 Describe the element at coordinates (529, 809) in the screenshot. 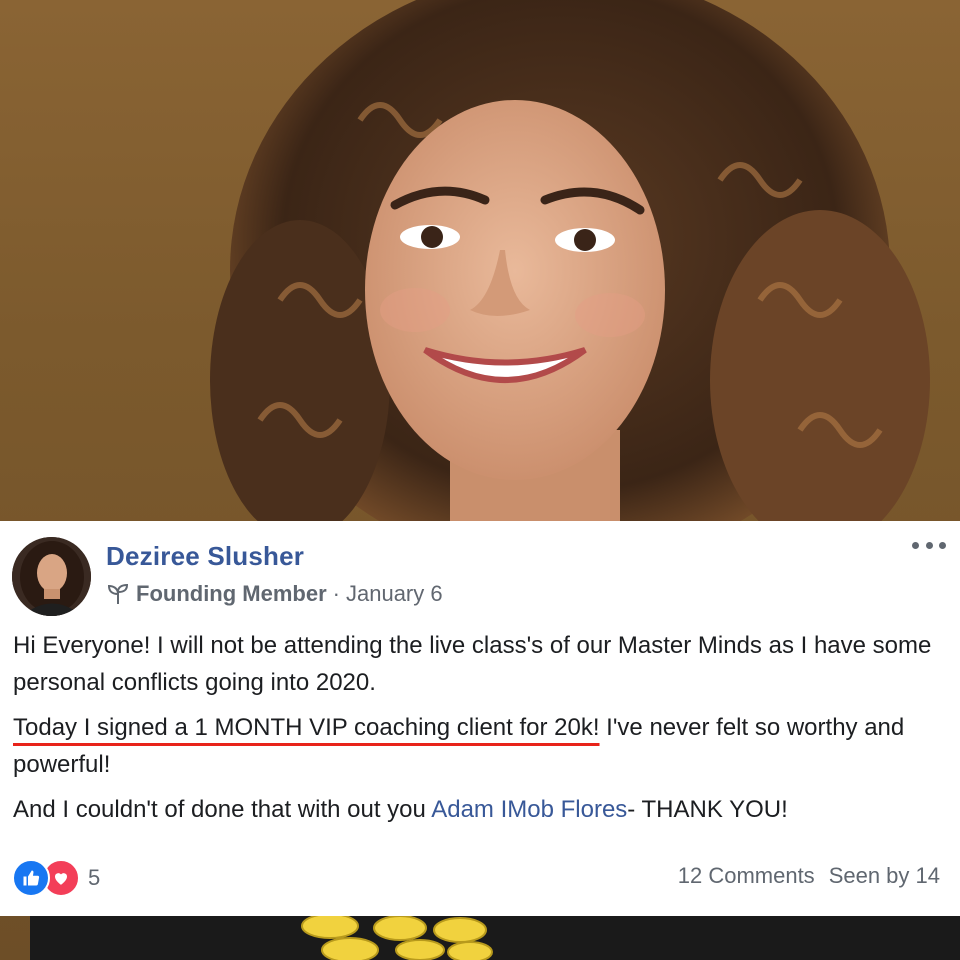

I see `user-mention-link: Adam IMob Flores` at that location.